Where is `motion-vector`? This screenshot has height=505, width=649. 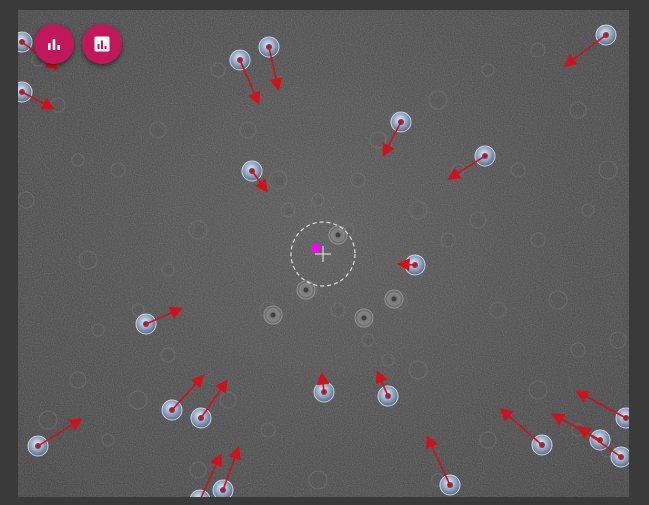 motion-vector is located at coordinates (406, 265).